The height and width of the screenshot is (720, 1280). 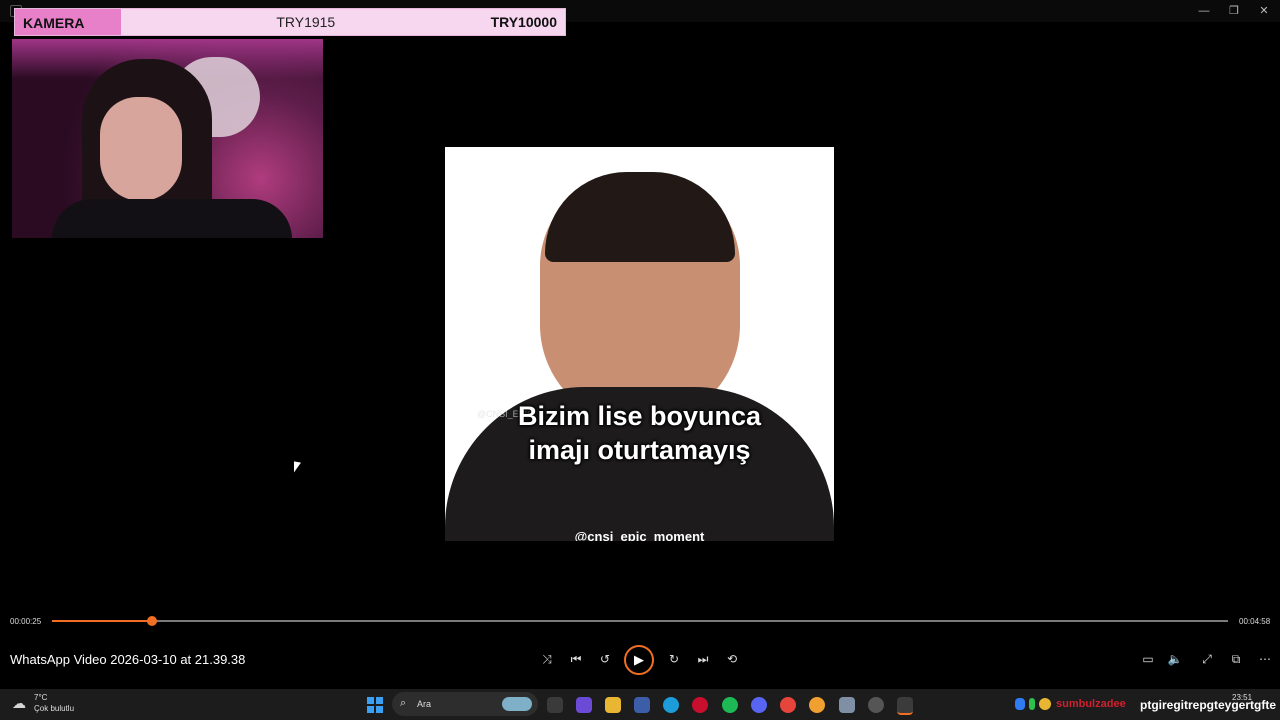 What do you see at coordinates (555, 705) in the screenshot?
I see `task-view-icon` at bounding box center [555, 705].